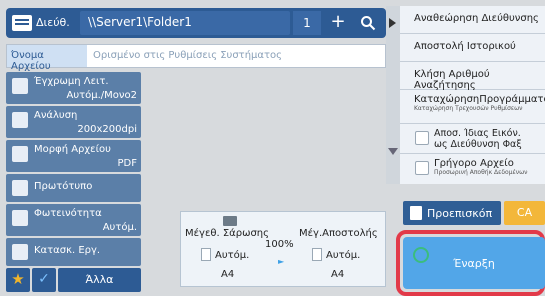 The image size is (545, 296). Describe the element at coordinates (20, 252) in the screenshot. I see `job-build-icon` at that location.